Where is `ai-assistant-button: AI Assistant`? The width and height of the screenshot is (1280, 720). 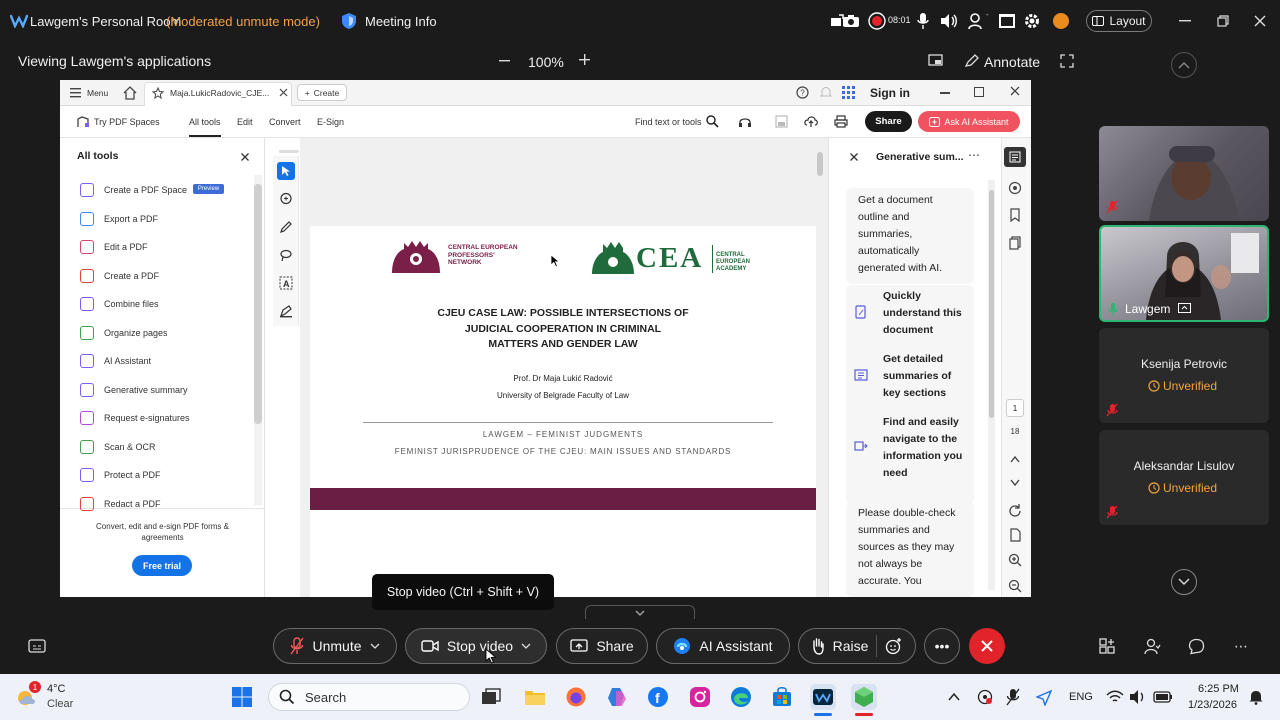
ai-assistant-button: AI Assistant is located at coordinates (723, 646).